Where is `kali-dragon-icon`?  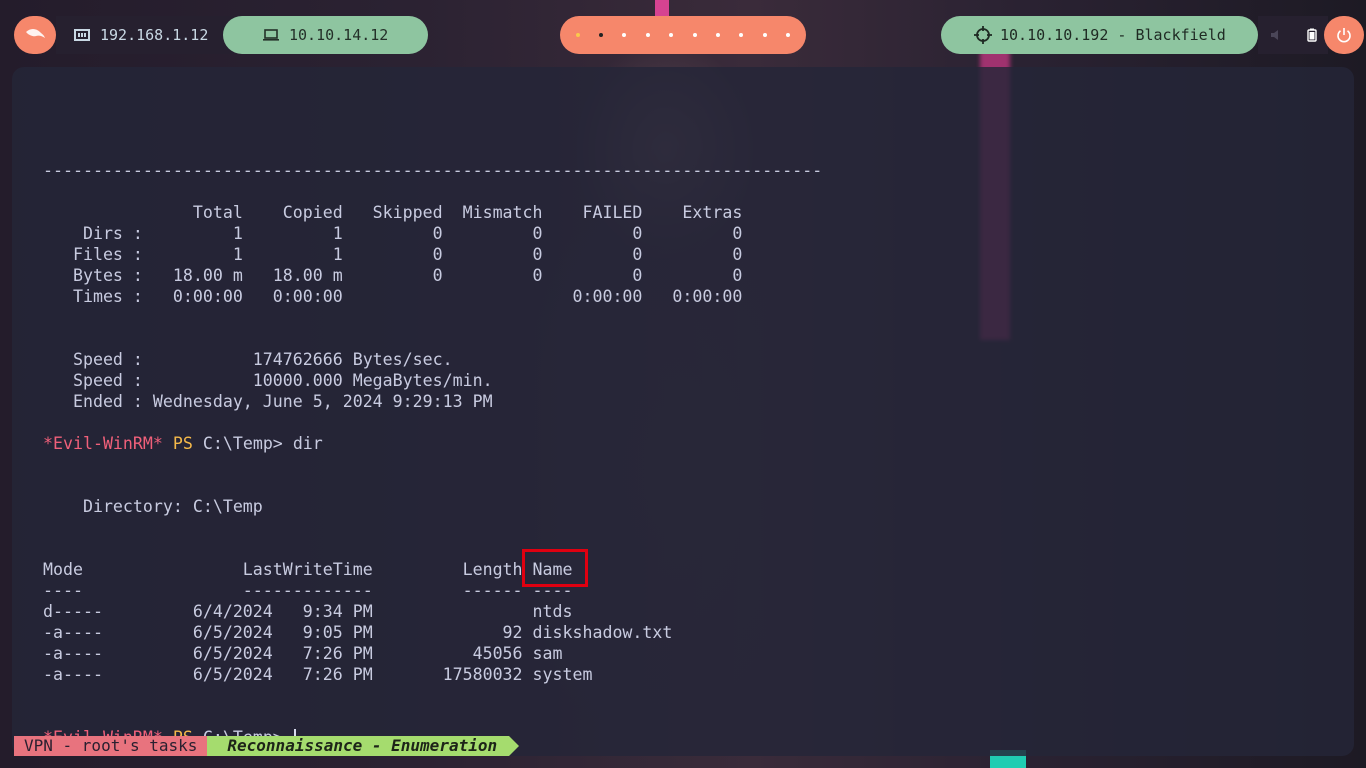 kali-dragon-icon is located at coordinates (35, 33).